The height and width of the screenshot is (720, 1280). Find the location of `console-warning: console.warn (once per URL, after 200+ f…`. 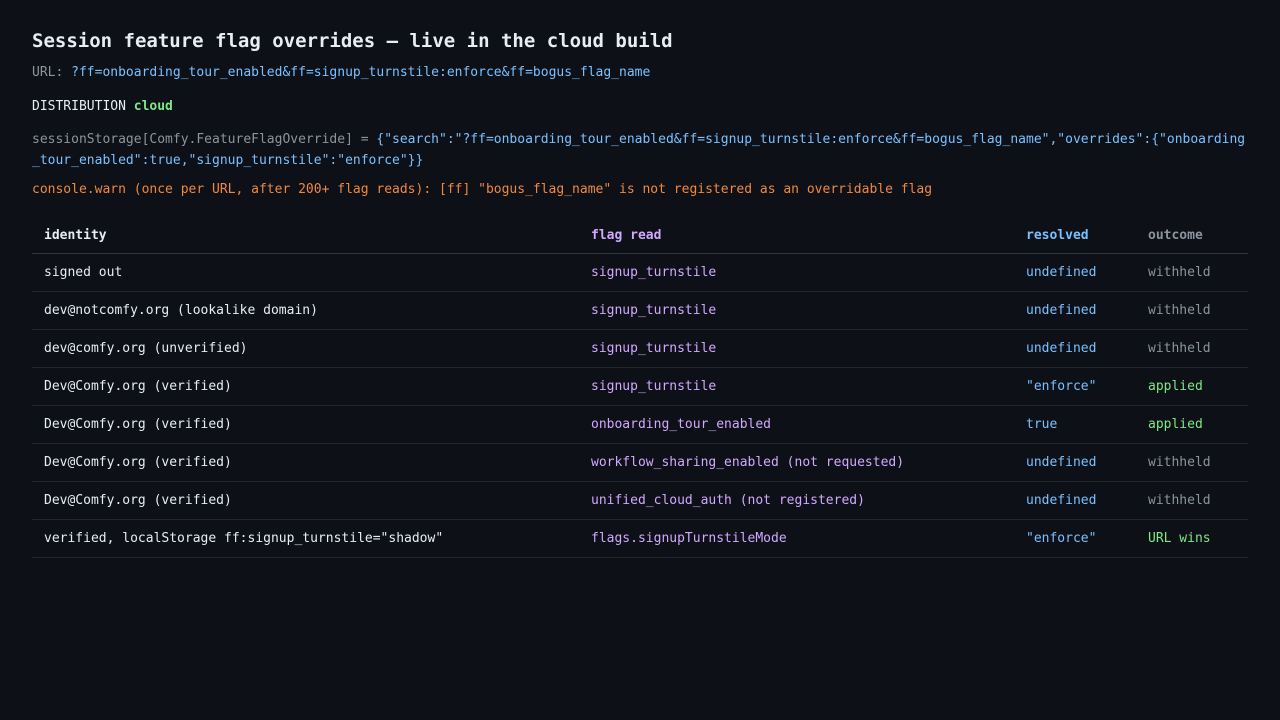

console-warning: console.warn (once per URL, after 200+ f… is located at coordinates (482, 189).